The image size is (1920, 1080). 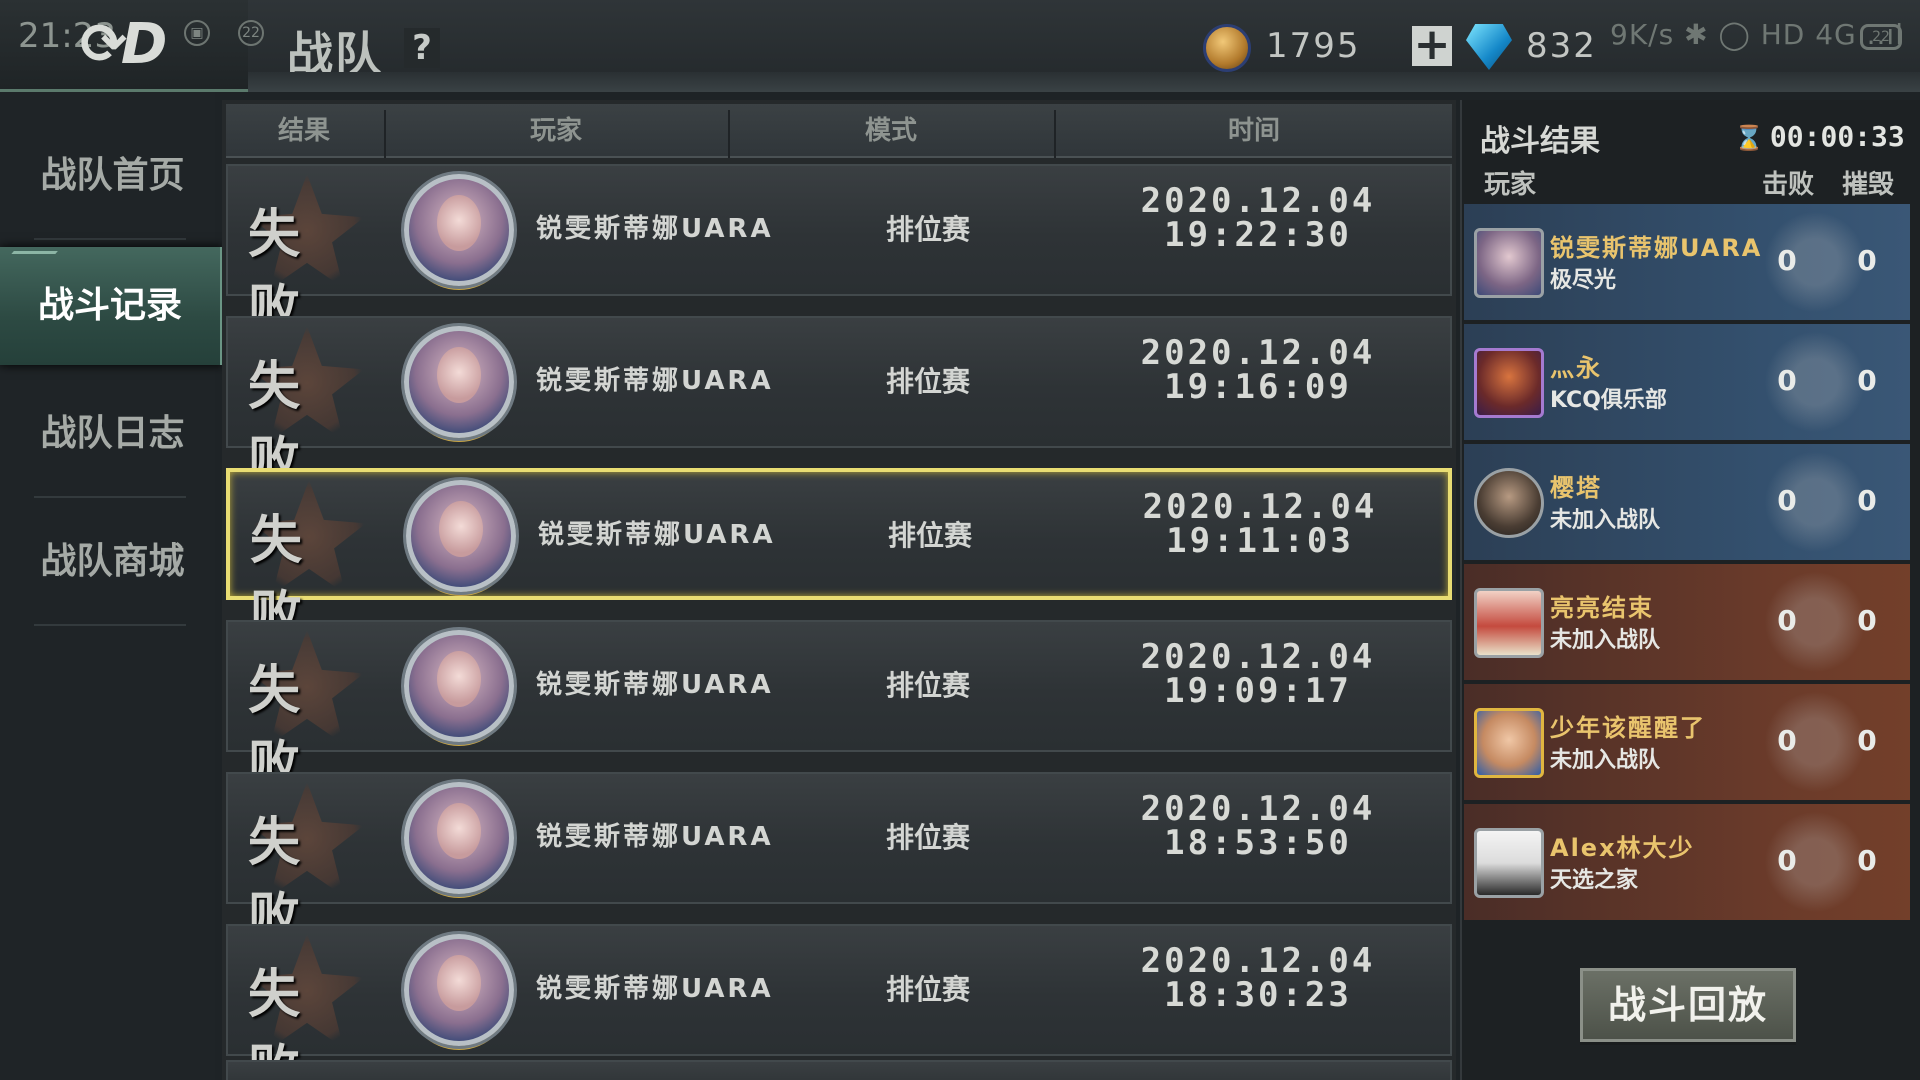 What do you see at coordinates (839, 708) in the screenshot?
I see `table-row: 失败 锐雯斯蒂娜UARA 排位赛 2020.12.04 19:09:17` at bounding box center [839, 708].